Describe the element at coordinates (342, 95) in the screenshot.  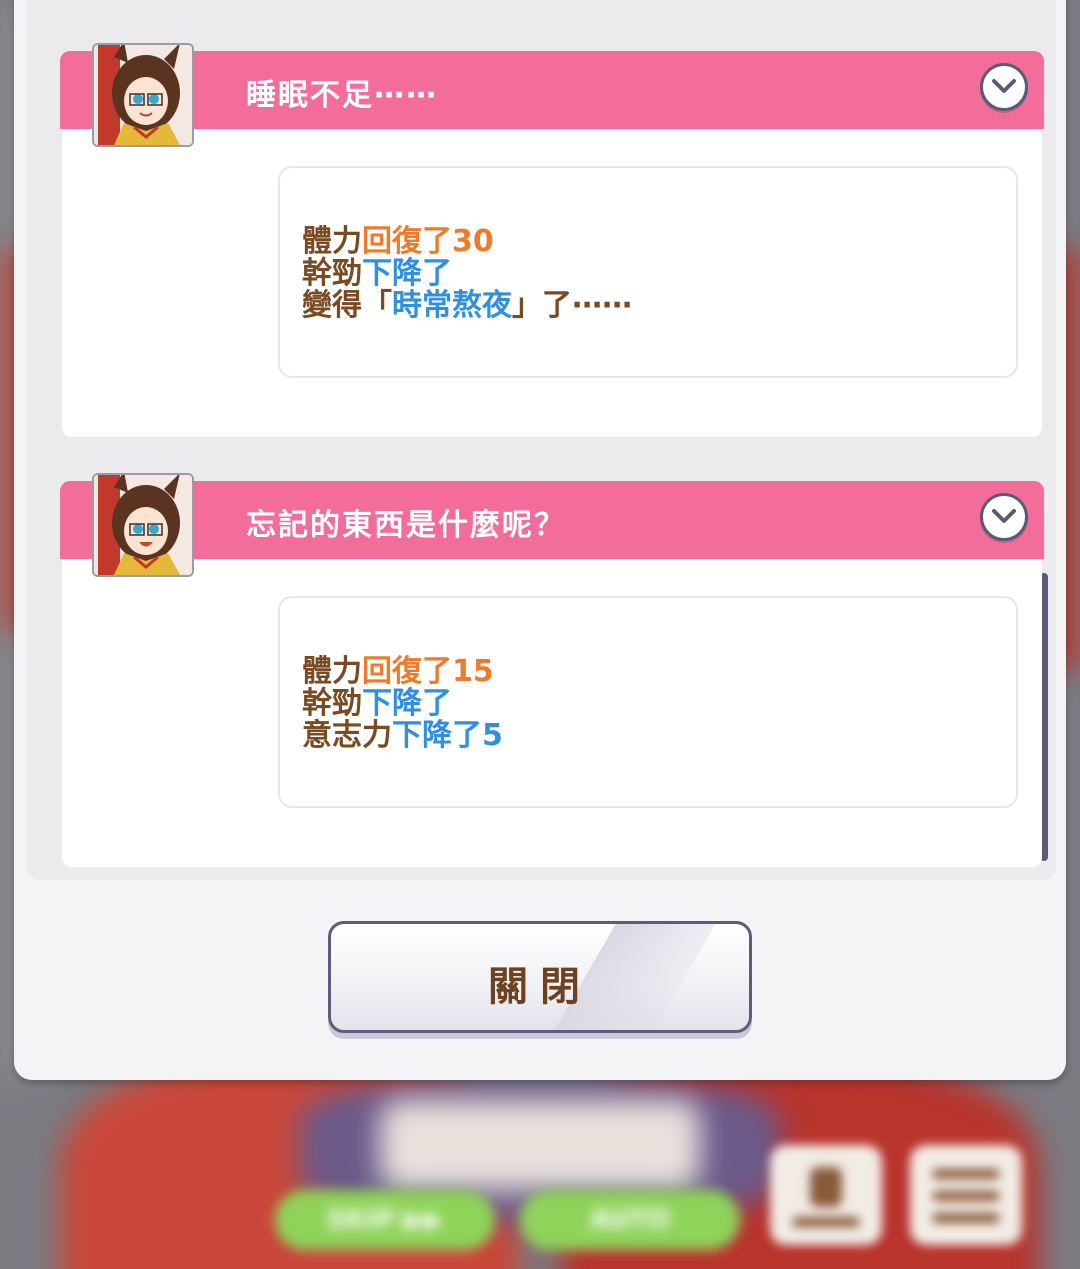
I see `event-title: 睡眠不足⋯⋯` at that location.